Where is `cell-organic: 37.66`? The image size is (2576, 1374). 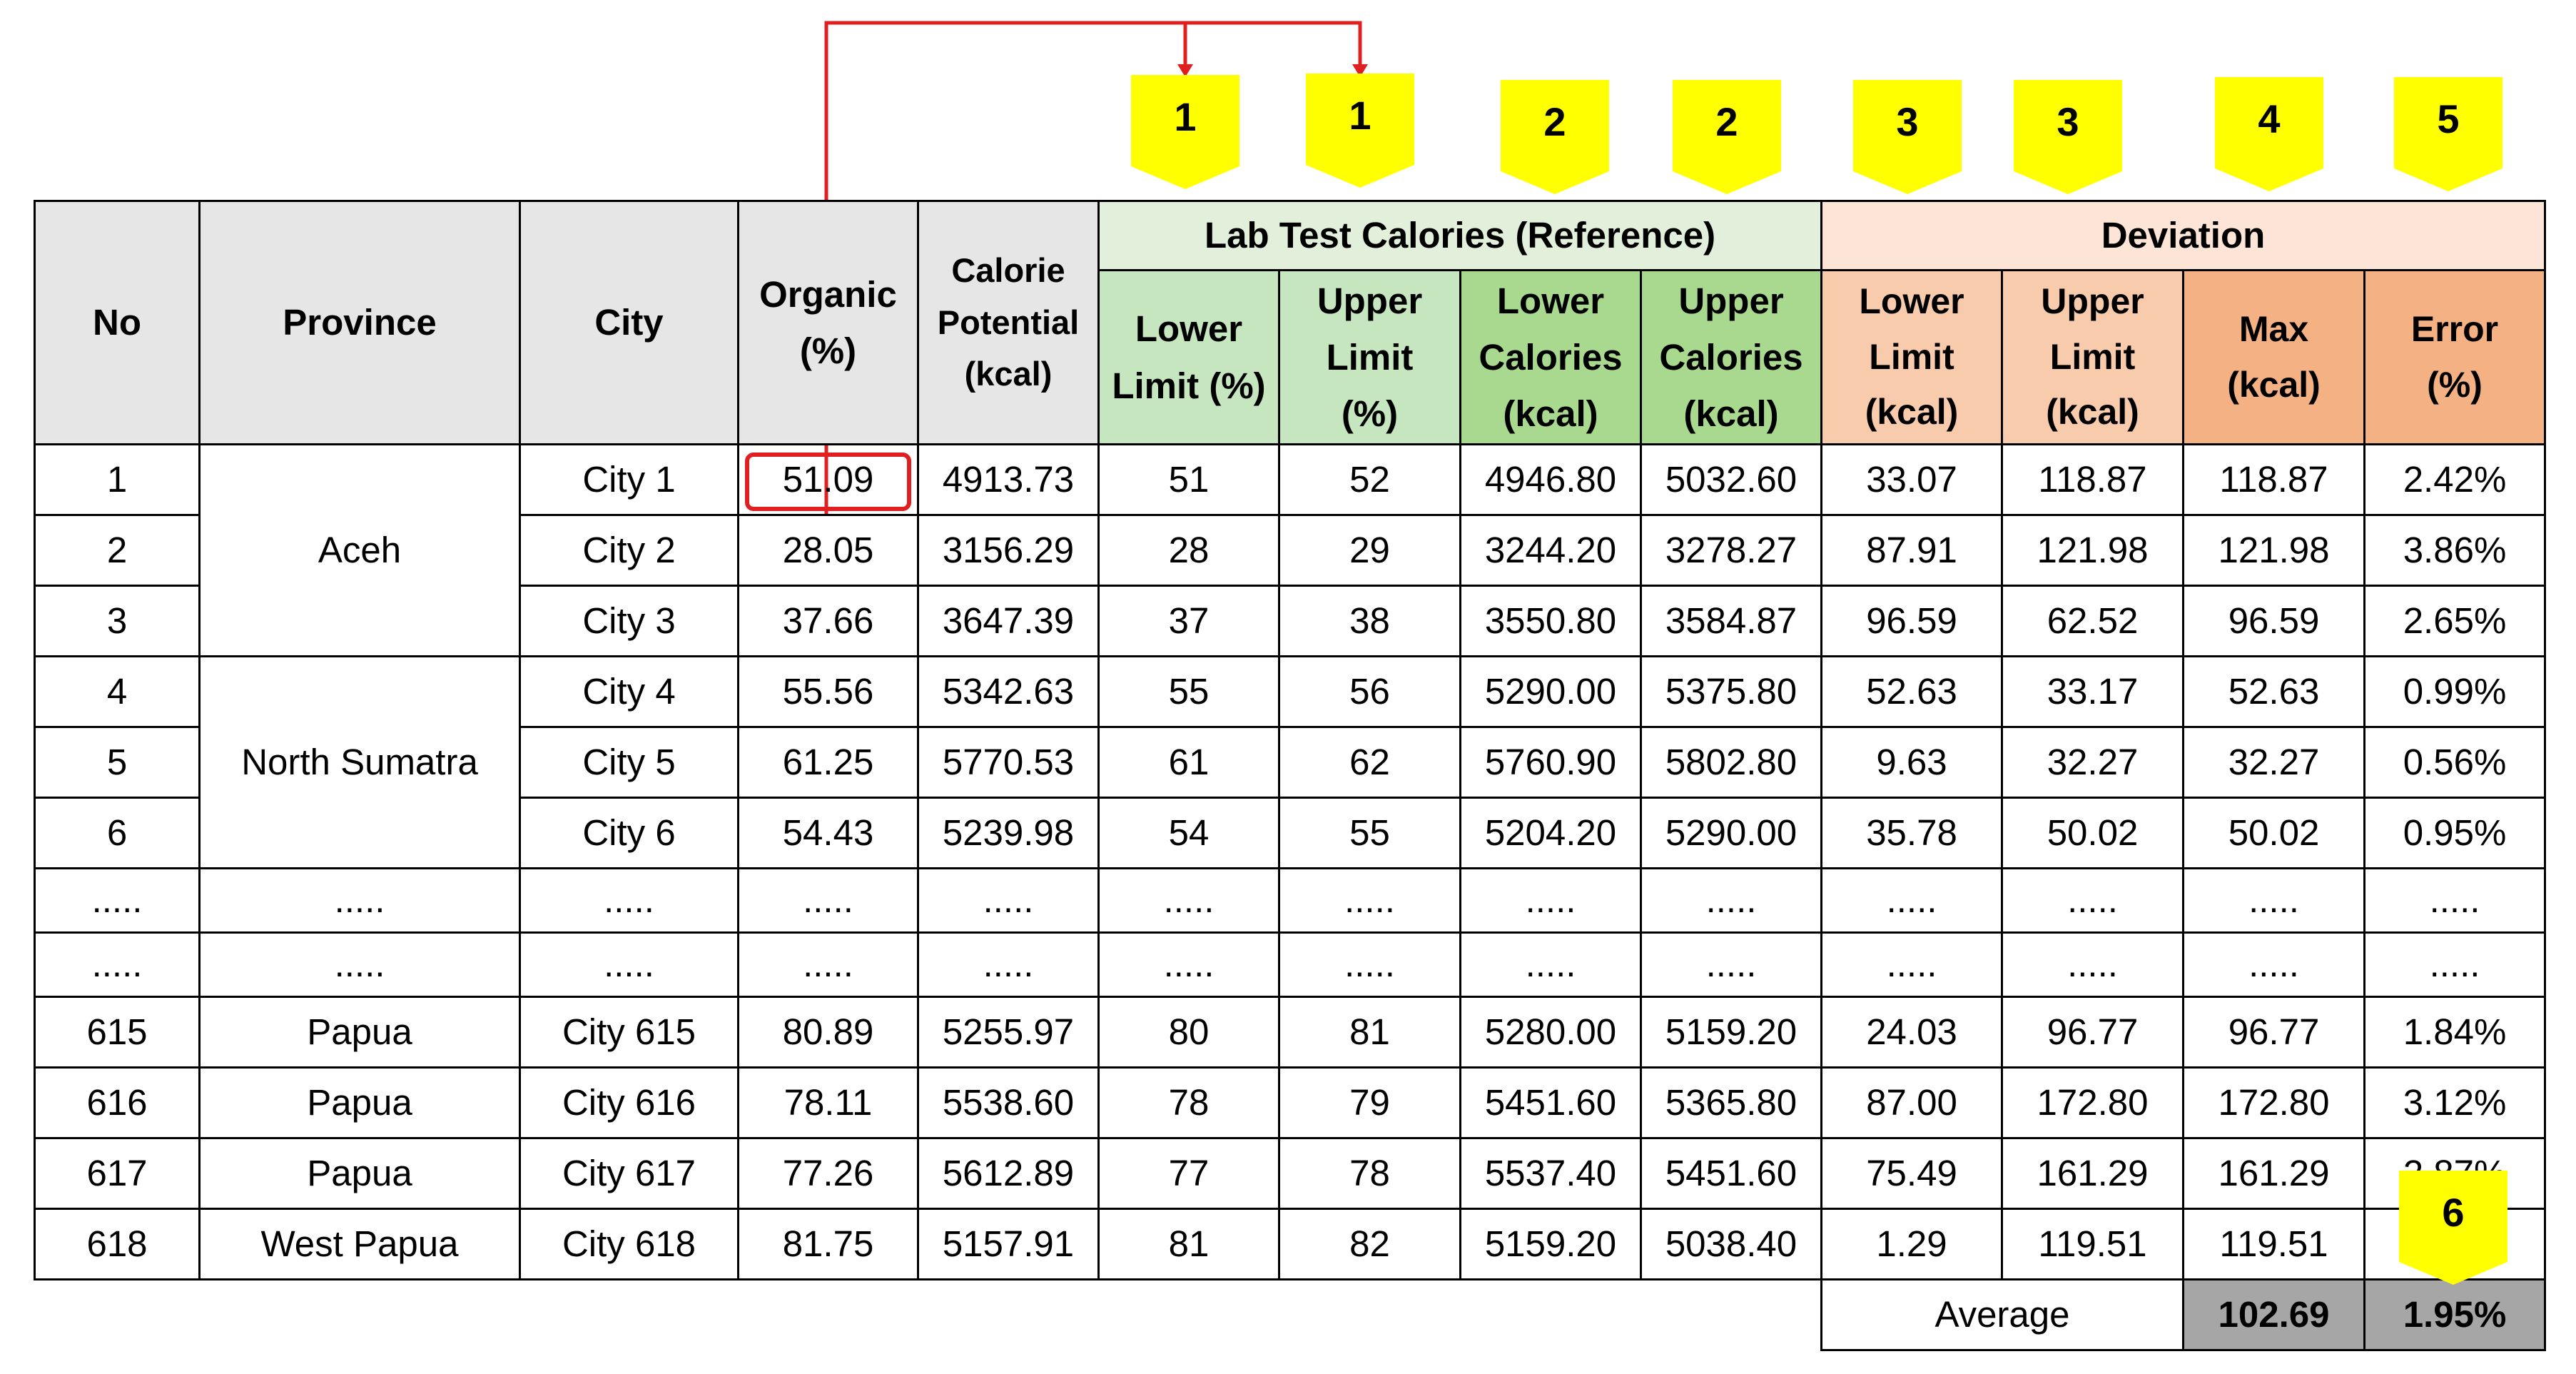 cell-organic: 37.66 is located at coordinates (828, 621).